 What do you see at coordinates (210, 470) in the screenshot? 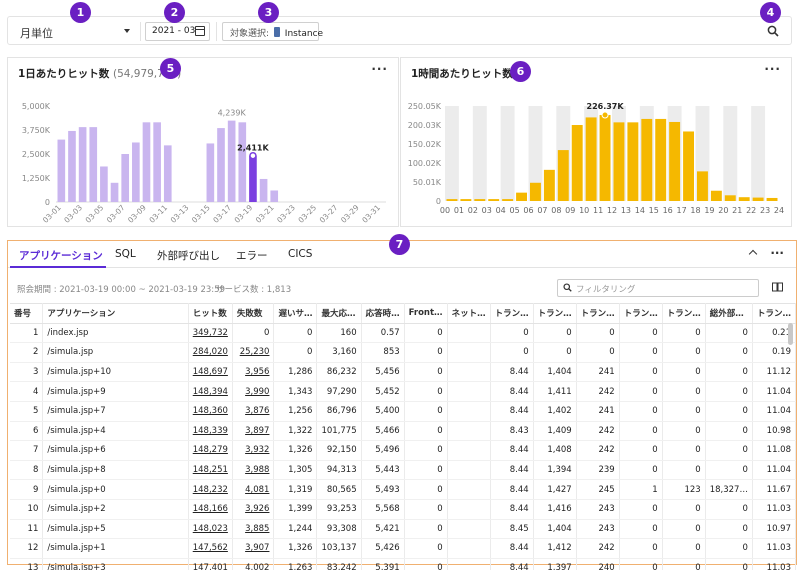
I see `hit-count-link: 148,251` at bounding box center [210, 470].